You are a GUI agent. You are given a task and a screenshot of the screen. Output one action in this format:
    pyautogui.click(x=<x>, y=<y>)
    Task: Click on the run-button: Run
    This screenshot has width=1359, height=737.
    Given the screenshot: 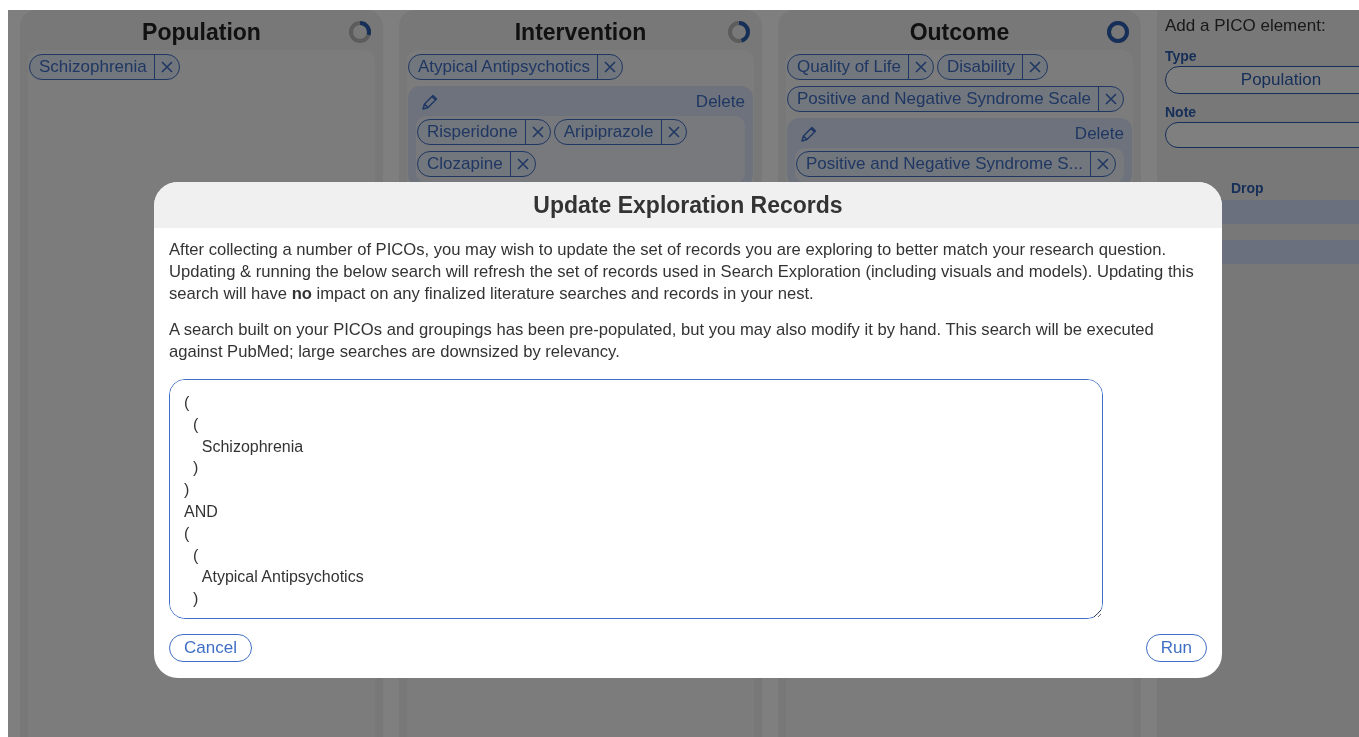 What is the action you would take?
    pyautogui.click(x=1176, y=648)
    